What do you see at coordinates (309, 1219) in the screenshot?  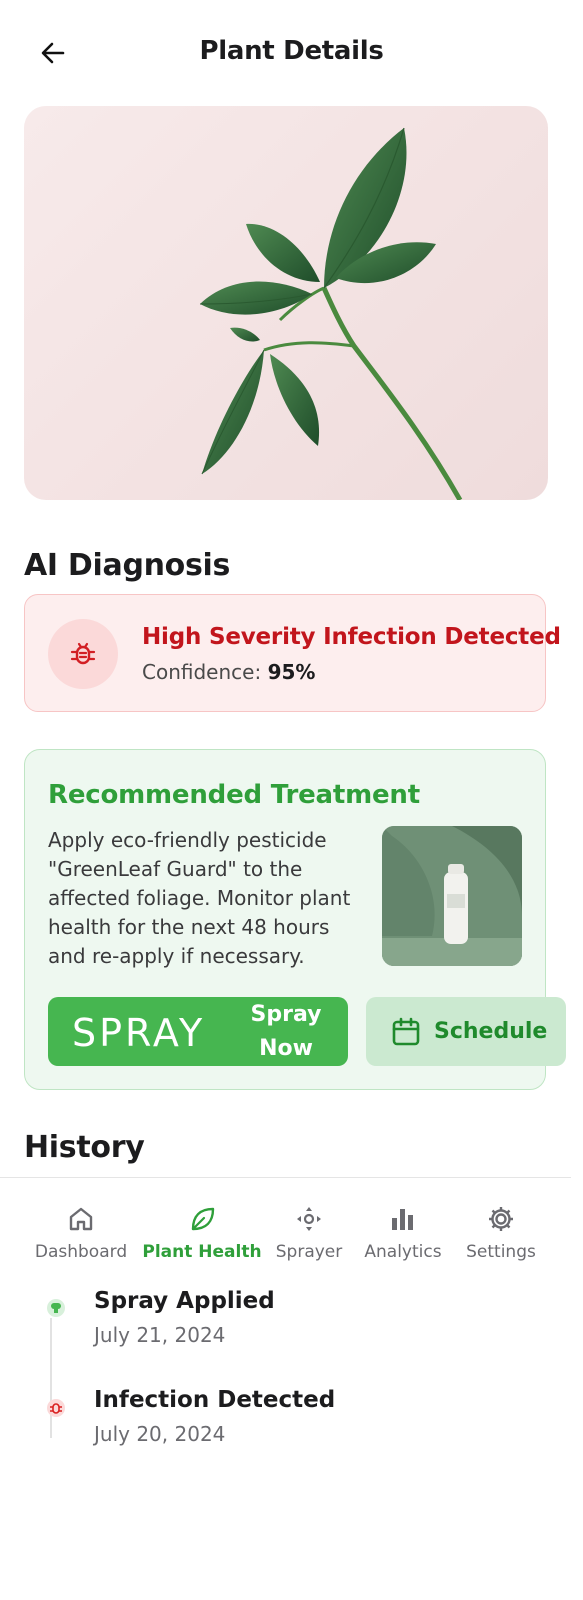 I see `sprayer-icon` at bounding box center [309, 1219].